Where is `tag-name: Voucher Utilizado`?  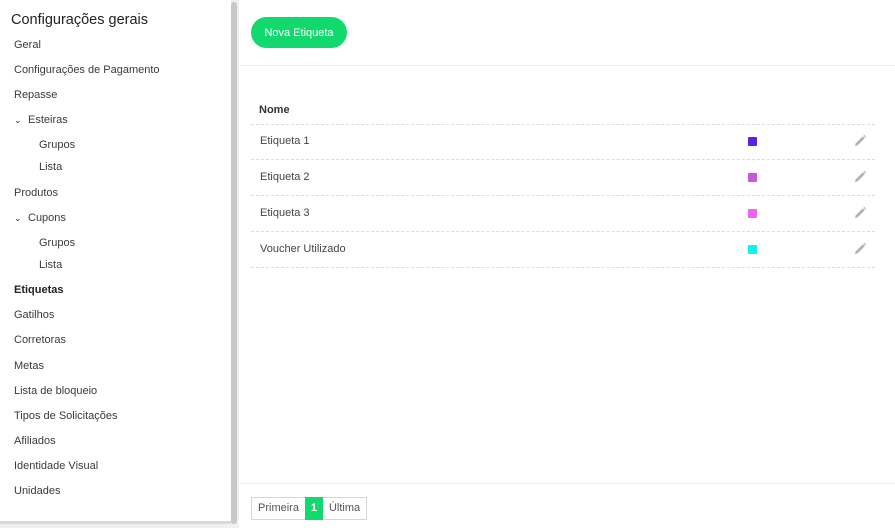 tag-name: Voucher Utilizado is located at coordinates (303, 249).